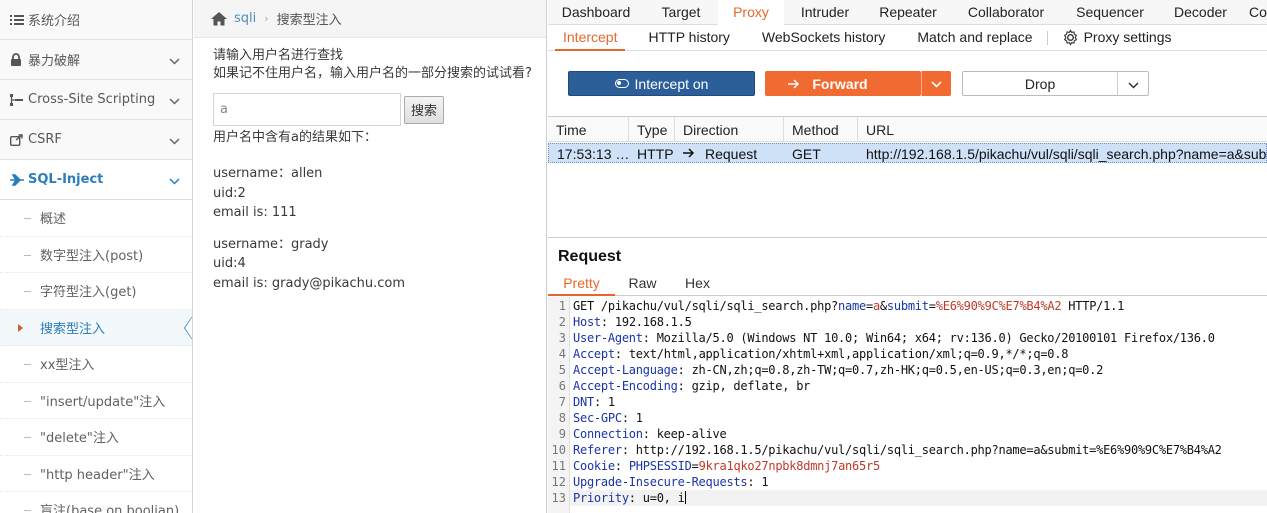  I want to click on sidebar-sub-search: 搜索型注入, so click(96, 327).